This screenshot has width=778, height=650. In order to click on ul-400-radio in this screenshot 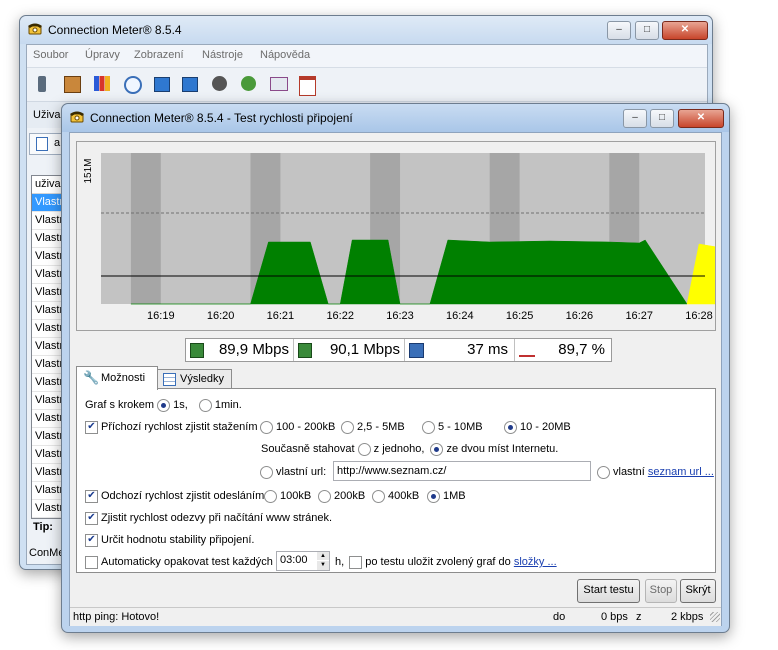, I will do `click(378, 496)`.